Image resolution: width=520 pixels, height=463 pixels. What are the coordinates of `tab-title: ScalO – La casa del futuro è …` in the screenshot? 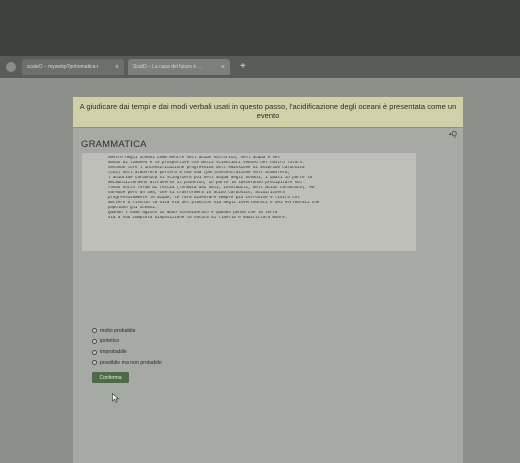 It's located at (168, 67).